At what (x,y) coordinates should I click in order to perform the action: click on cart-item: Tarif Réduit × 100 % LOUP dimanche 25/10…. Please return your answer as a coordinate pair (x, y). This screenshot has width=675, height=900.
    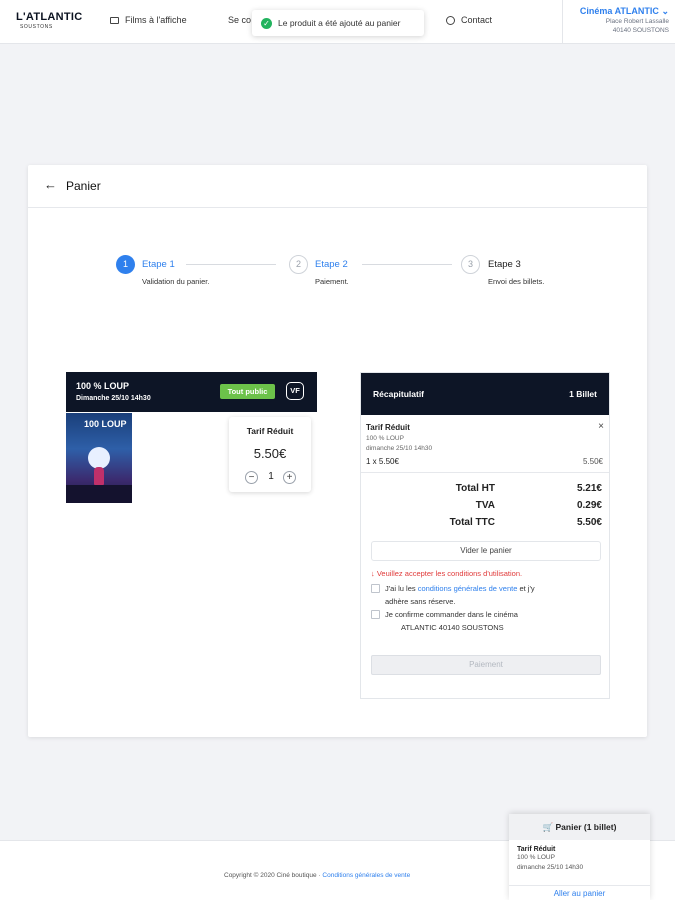
    Looking at the image, I should click on (485, 444).